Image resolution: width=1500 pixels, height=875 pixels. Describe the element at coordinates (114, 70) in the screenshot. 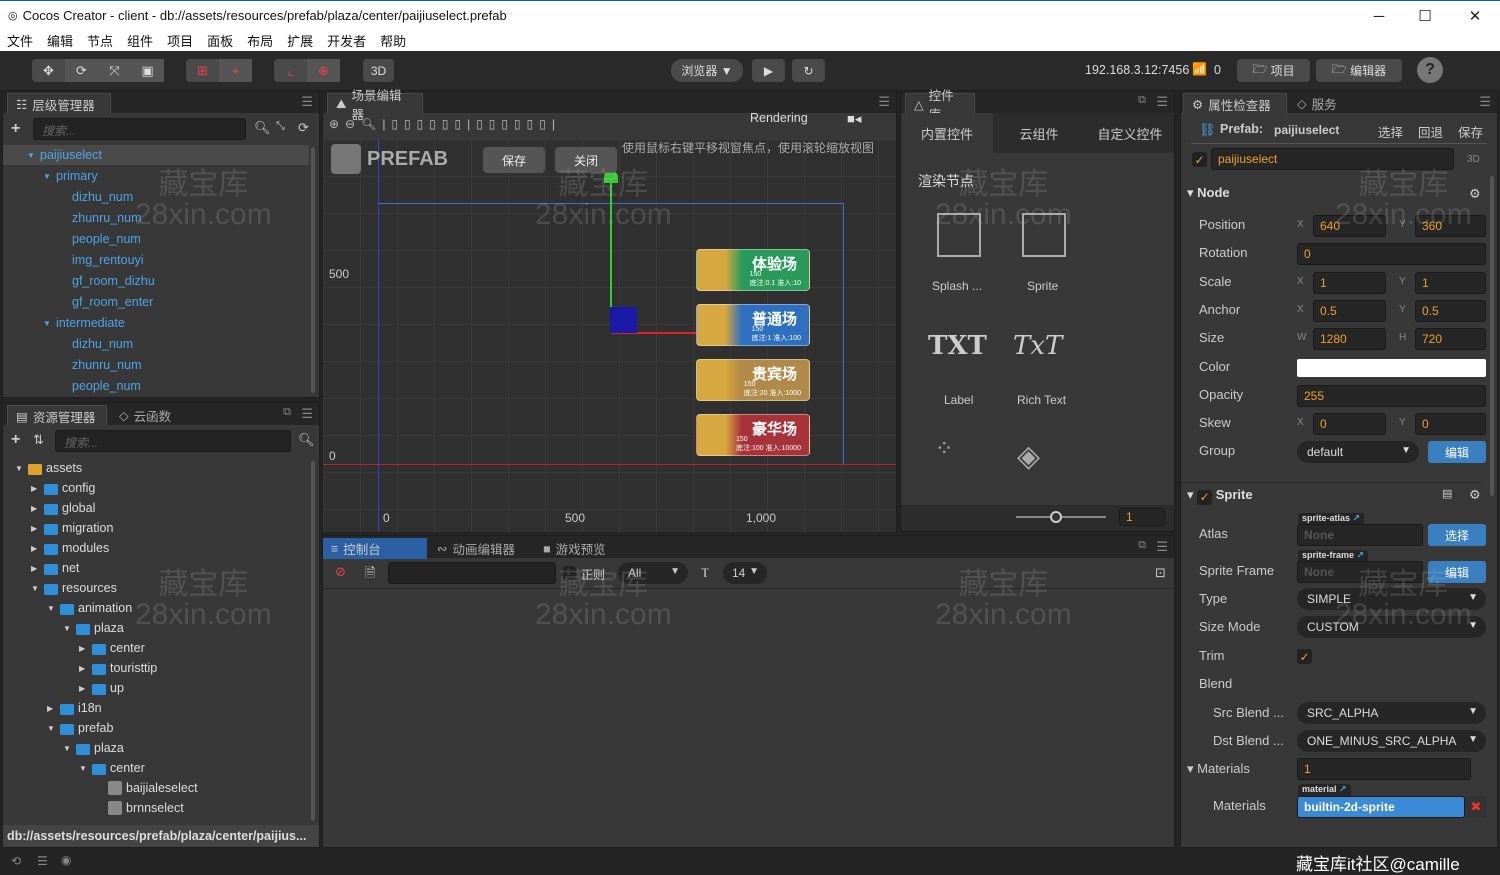

I see `scale-tool-icon: ⤧` at that location.